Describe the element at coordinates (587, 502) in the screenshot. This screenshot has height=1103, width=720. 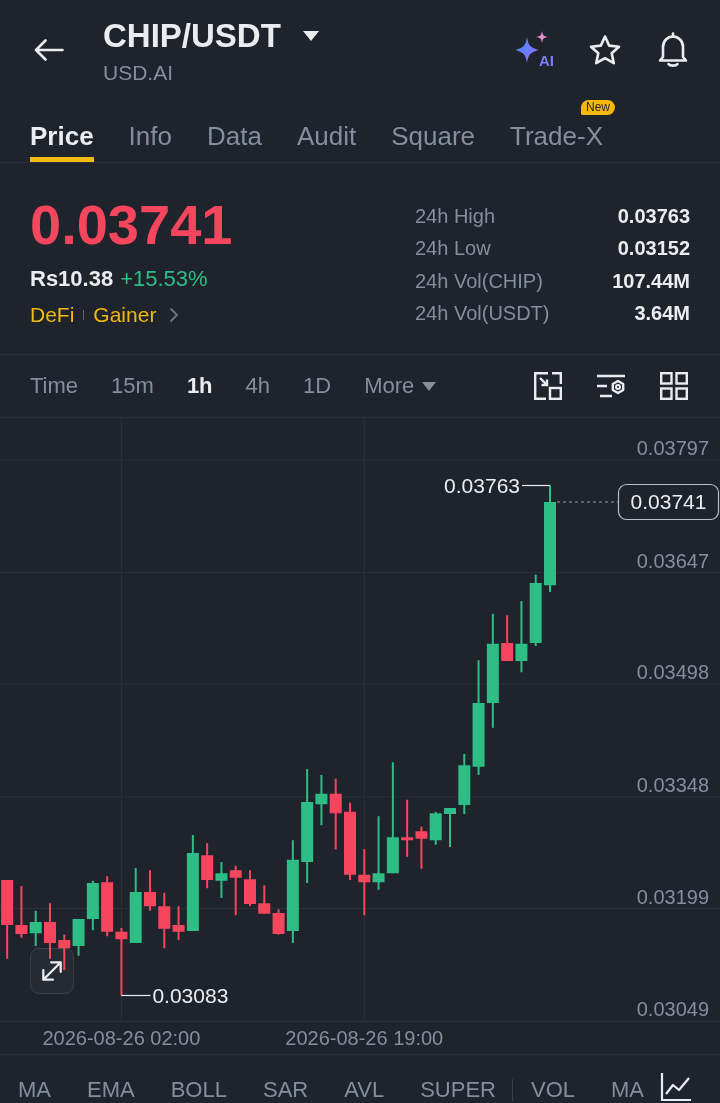
I see `last-price-line` at that location.